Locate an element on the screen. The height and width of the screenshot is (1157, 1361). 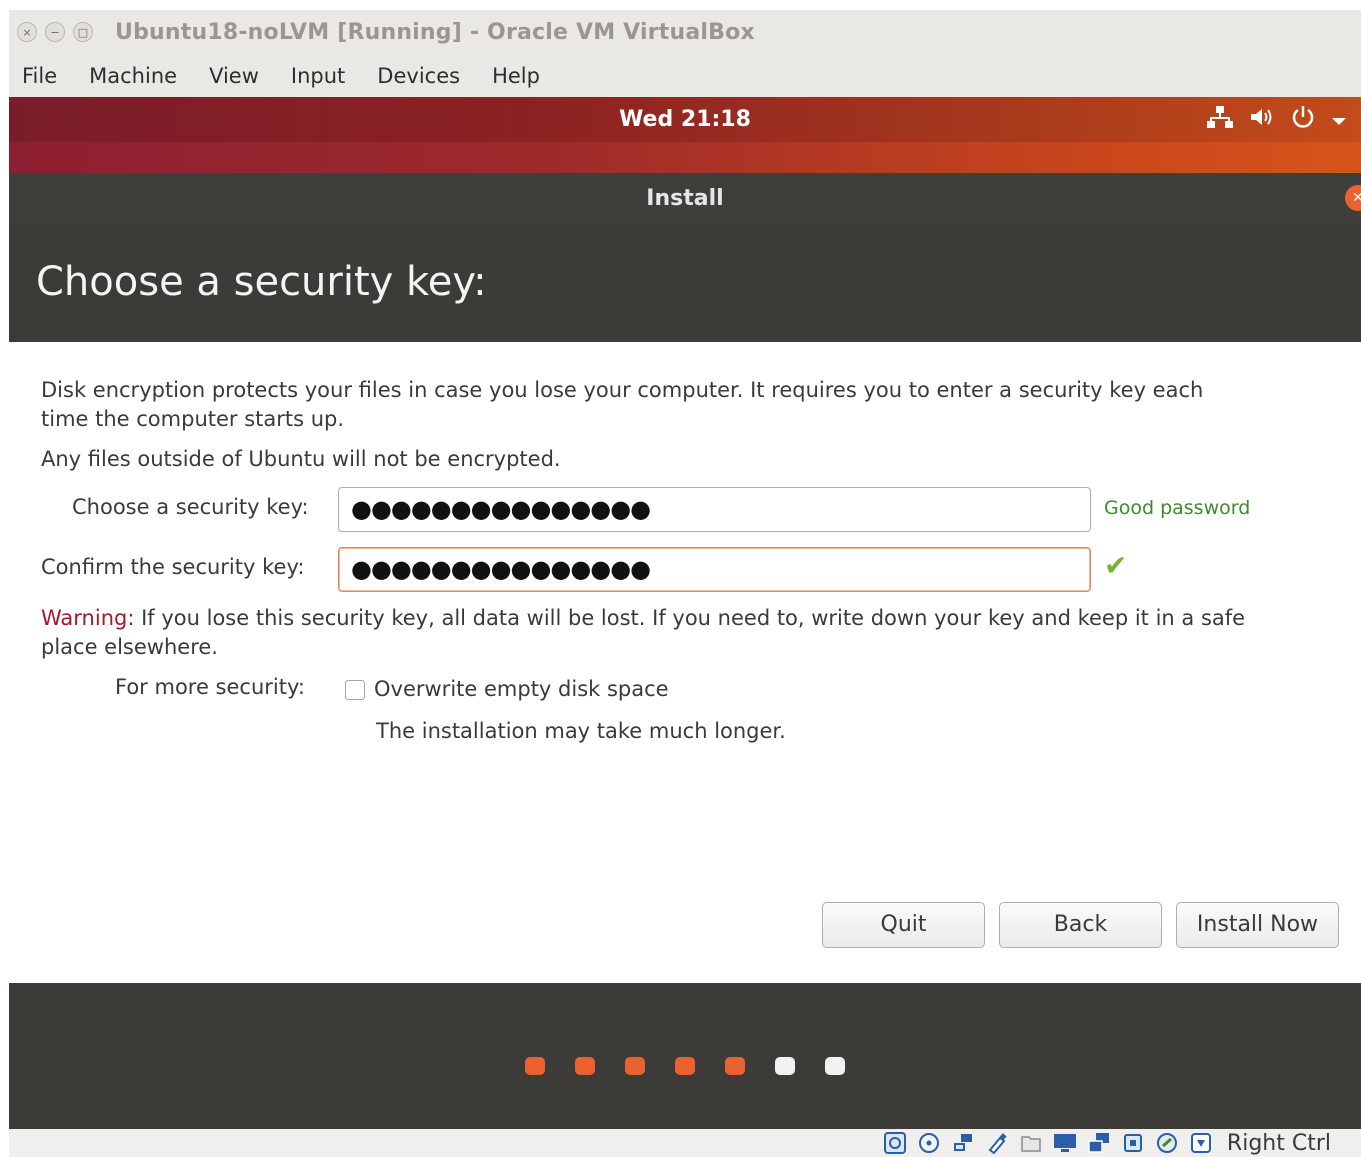
keyboard-icon is located at coordinates (1201, 1144).